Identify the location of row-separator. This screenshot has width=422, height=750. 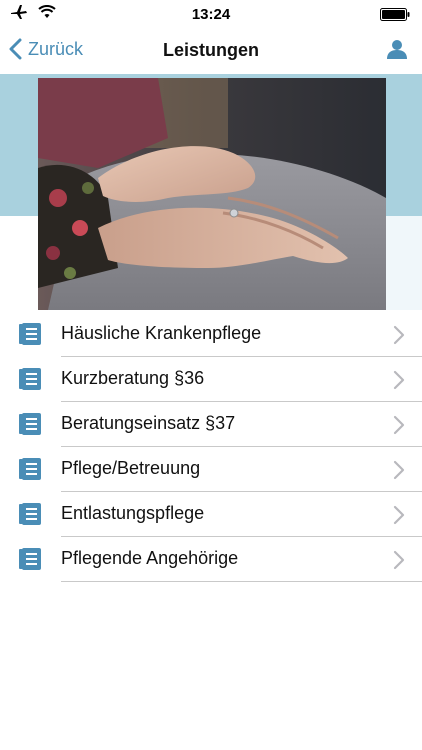
(241, 581).